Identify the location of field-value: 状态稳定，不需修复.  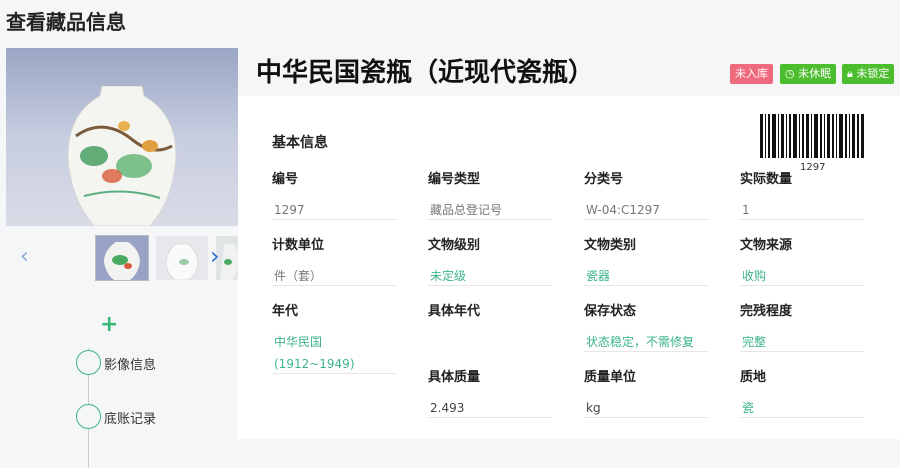
(640, 342).